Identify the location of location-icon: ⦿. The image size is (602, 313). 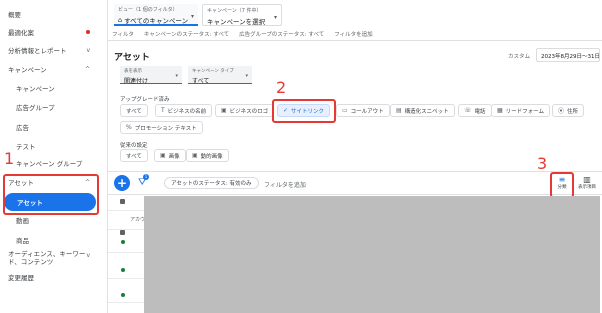
(561, 111).